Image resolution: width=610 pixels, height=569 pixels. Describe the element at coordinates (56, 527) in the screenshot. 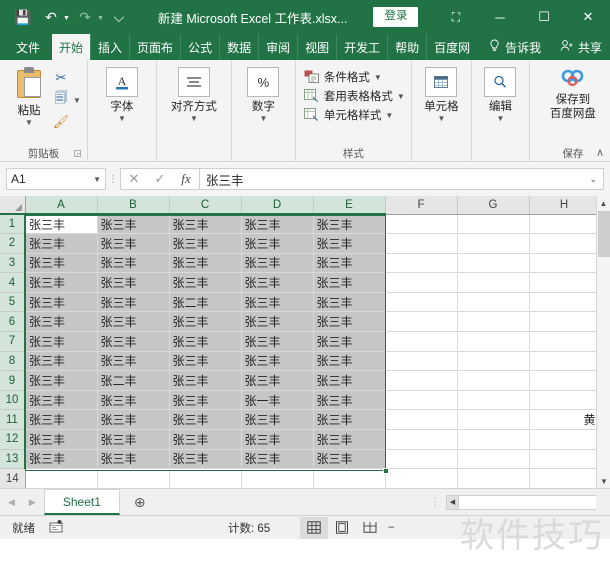

I see `record-macro-icon` at that location.